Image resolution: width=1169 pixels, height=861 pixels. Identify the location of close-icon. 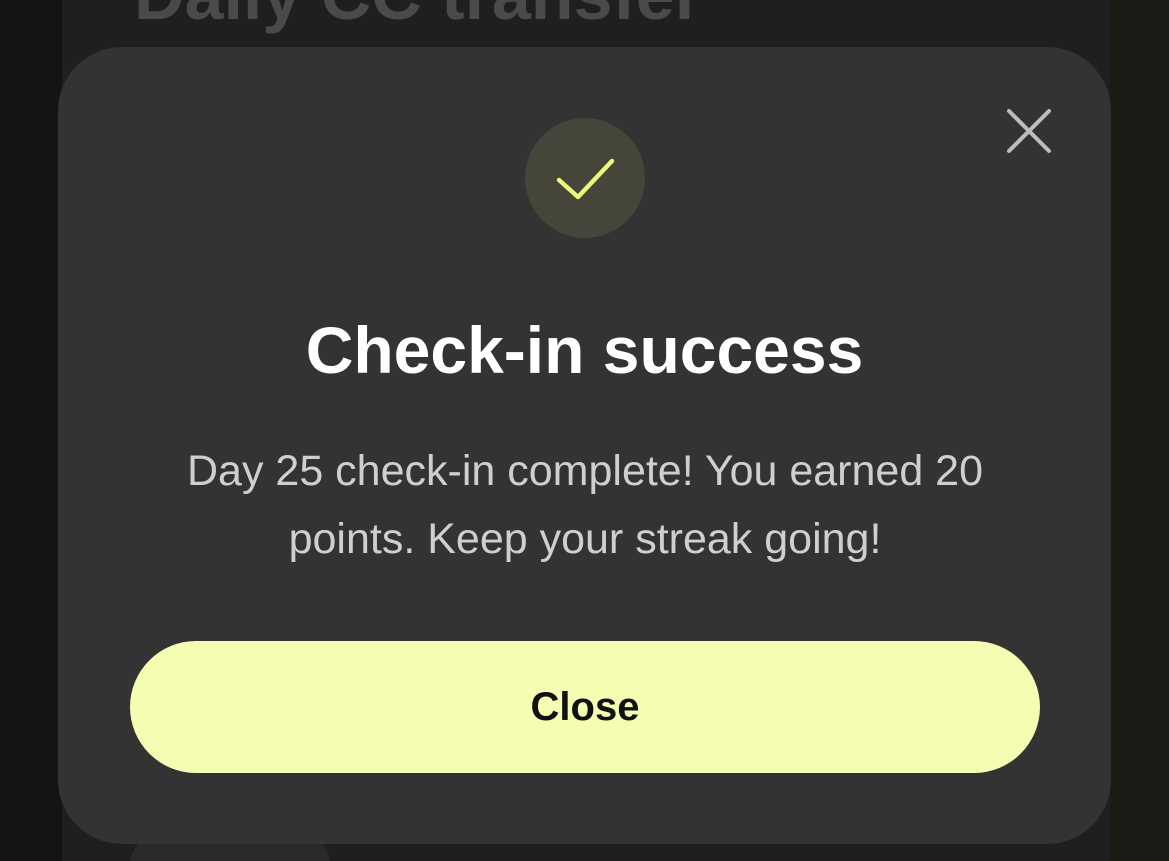
(1029, 131).